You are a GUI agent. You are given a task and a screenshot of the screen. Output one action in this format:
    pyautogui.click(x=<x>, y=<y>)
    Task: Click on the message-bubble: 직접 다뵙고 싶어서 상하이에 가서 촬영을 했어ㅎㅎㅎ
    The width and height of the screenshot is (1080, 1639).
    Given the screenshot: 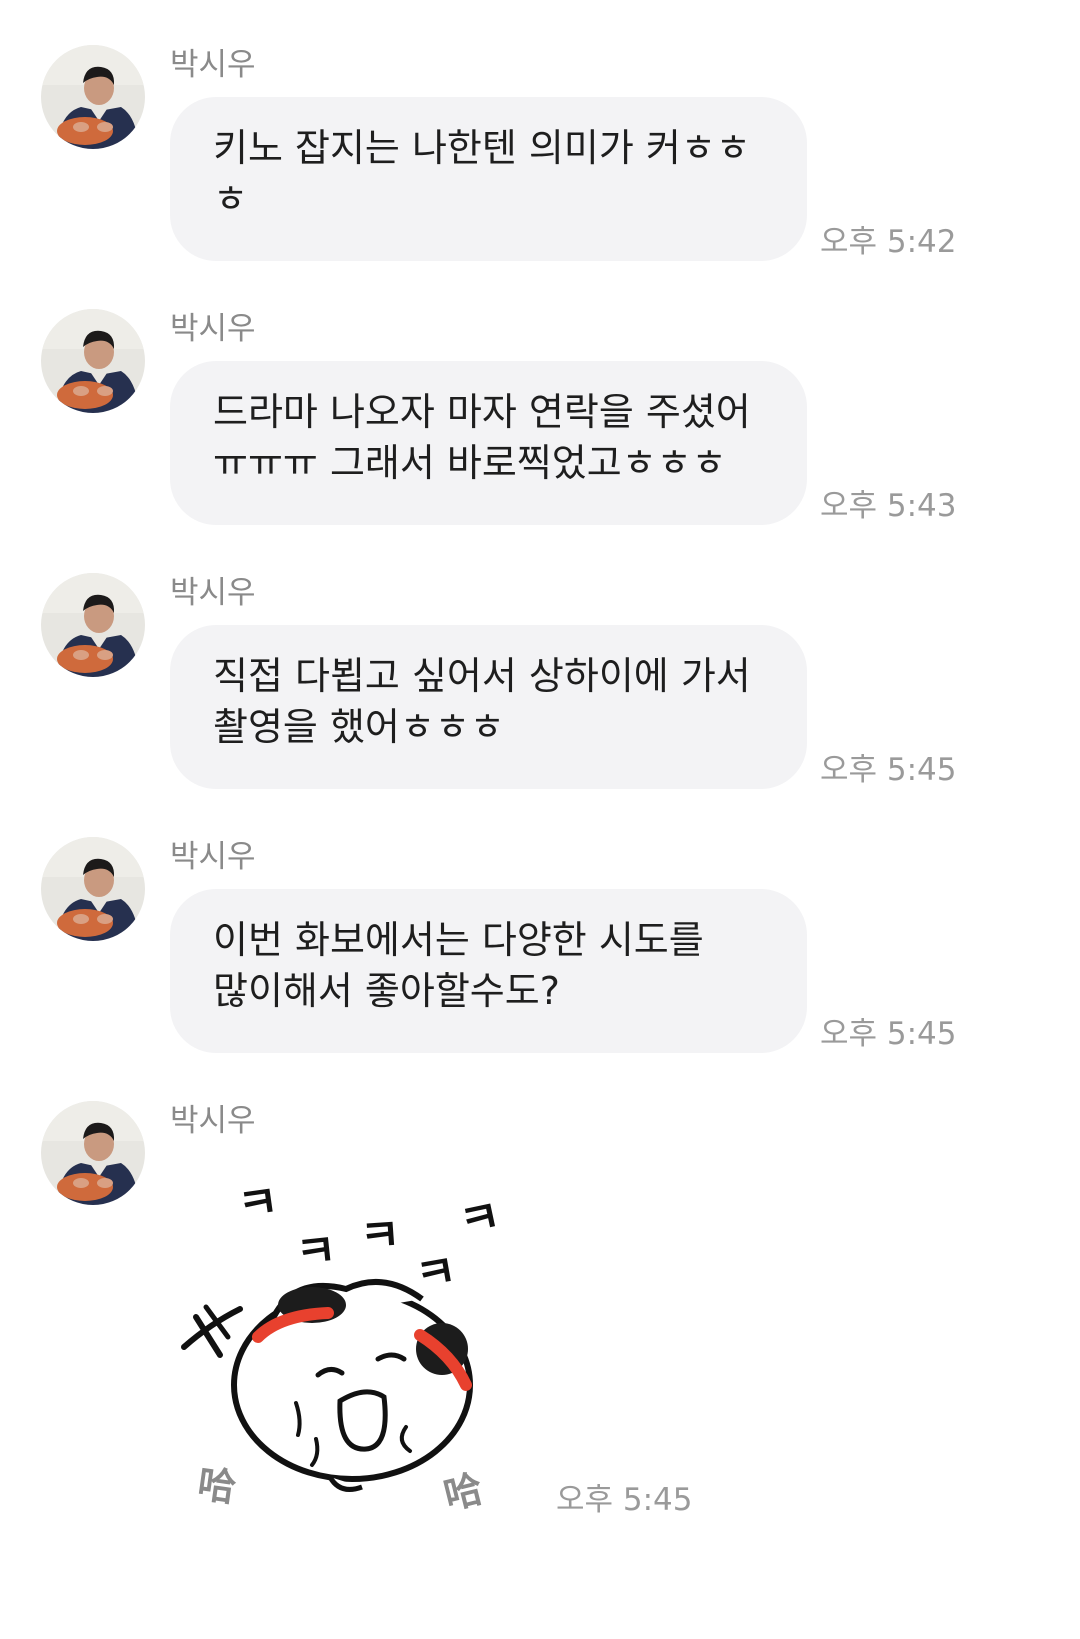 What is the action you would take?
    pyautogui.click(x=488, y=707)
    